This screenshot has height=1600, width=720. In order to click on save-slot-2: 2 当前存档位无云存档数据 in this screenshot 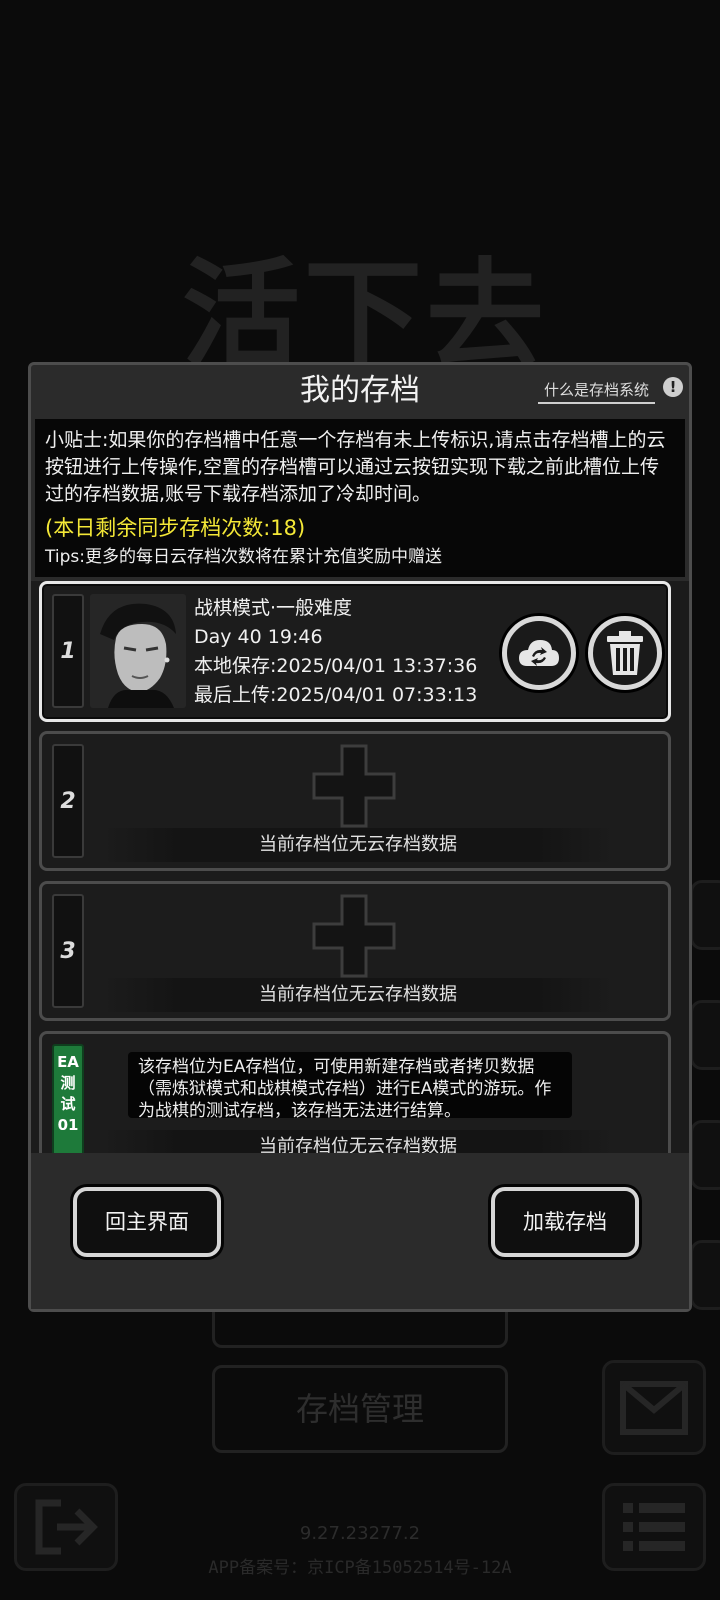, I will do `click(355, 801)`.